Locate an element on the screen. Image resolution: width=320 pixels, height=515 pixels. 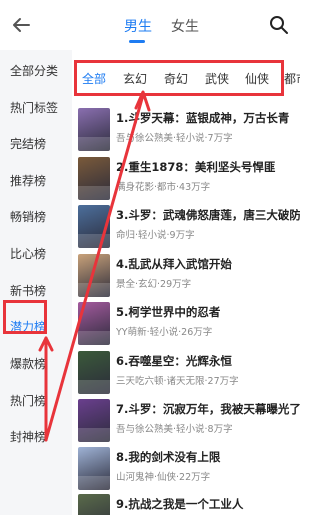
filter-dushi: 都市 is located at coordinates (292, 78).